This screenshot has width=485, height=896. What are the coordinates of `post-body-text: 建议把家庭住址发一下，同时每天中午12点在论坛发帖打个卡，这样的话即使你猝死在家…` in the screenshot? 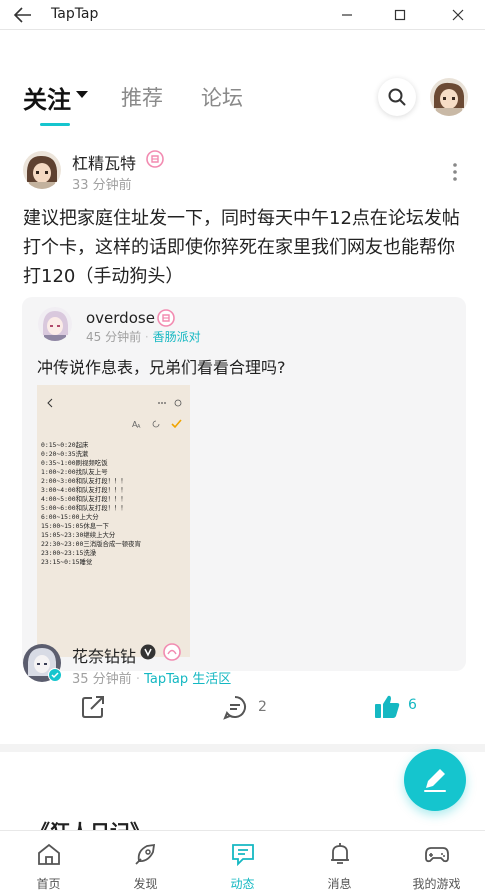 It's located at (245, 247).